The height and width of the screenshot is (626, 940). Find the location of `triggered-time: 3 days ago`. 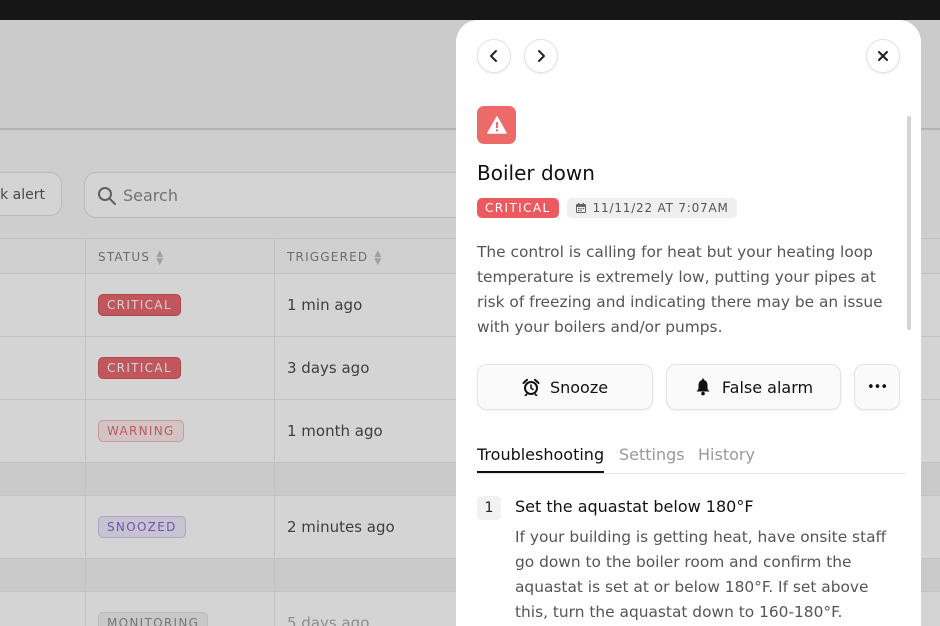

triggered-time: 3 days ago is located at coordinates (328, 368).